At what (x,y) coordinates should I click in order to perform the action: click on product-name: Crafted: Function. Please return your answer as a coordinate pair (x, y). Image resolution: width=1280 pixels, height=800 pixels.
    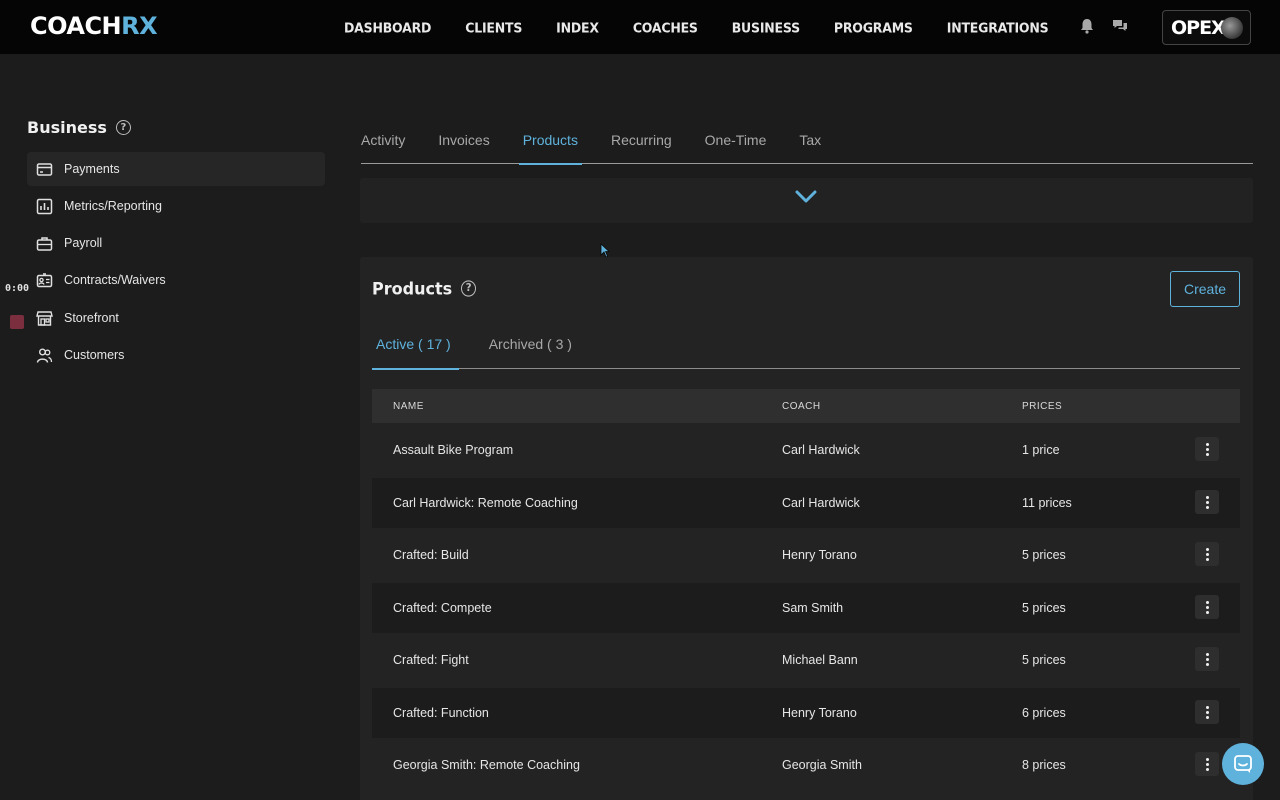
    Looking at the image, I should click on (441, 713).